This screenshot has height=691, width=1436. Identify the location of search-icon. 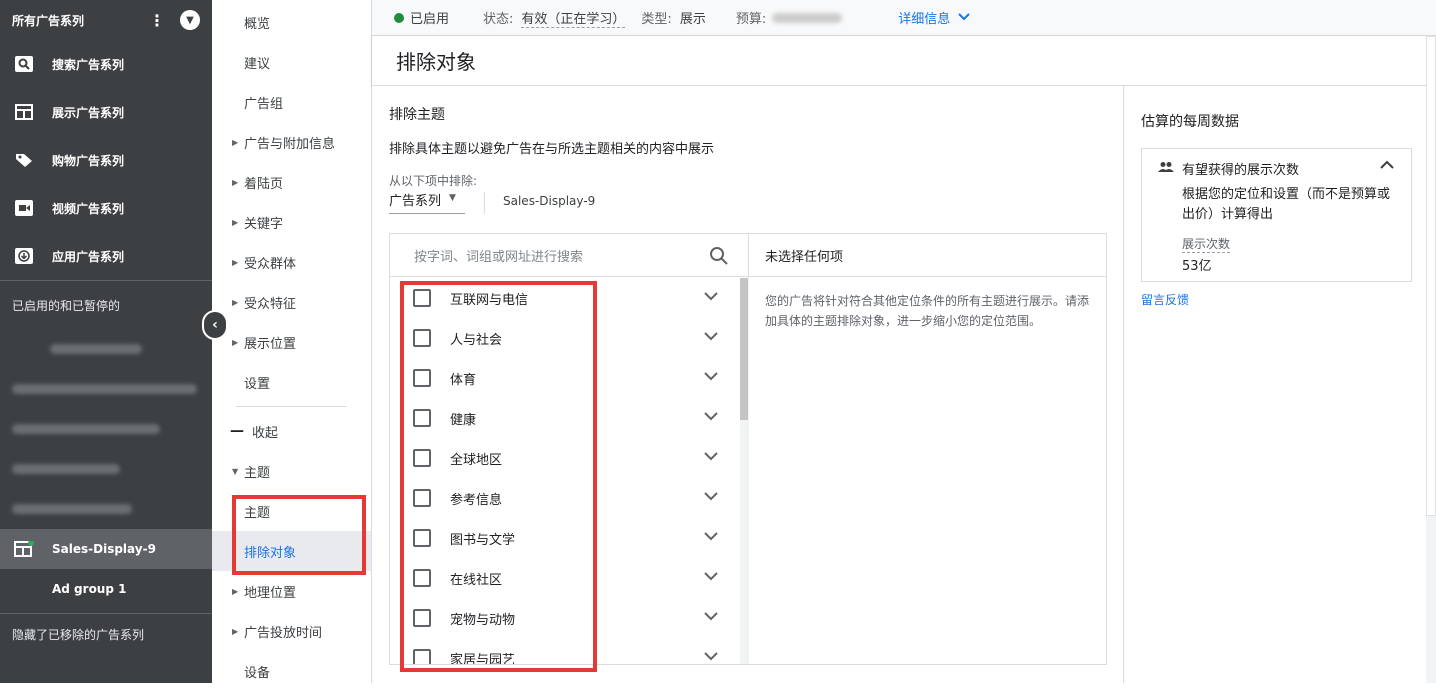
(719, 256).